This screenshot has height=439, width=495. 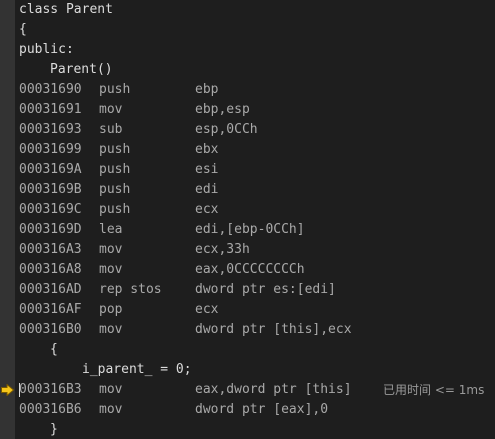 What do you see at coordinates (207, 89) in the screenshot?
I see `asm-operands: ebp` at bounding box center [207, 89].